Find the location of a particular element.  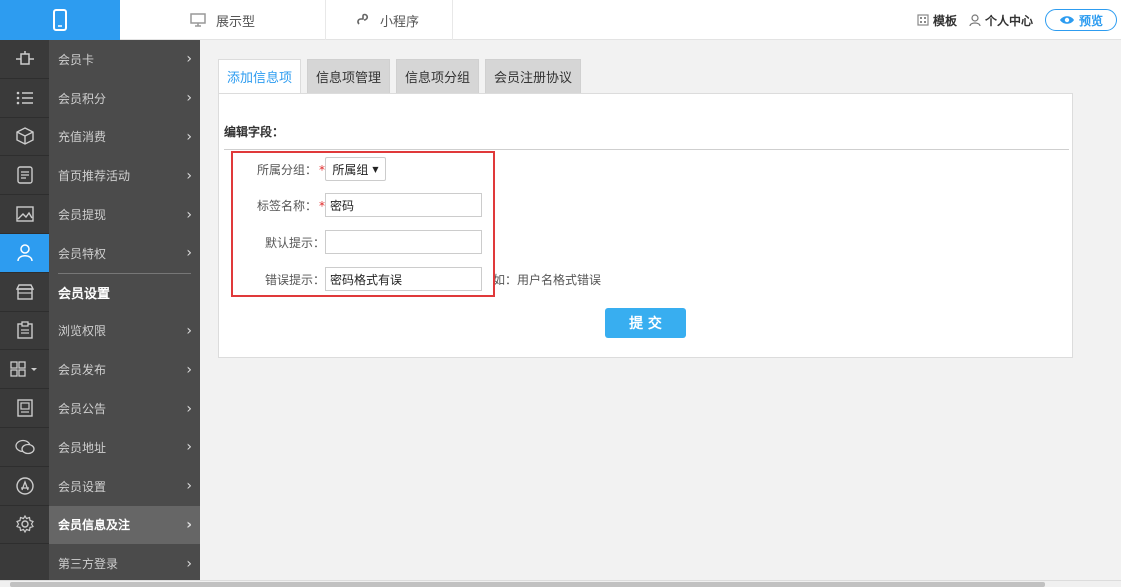

user-center-label: 个人中心 is located at coordinates (1008, 20).